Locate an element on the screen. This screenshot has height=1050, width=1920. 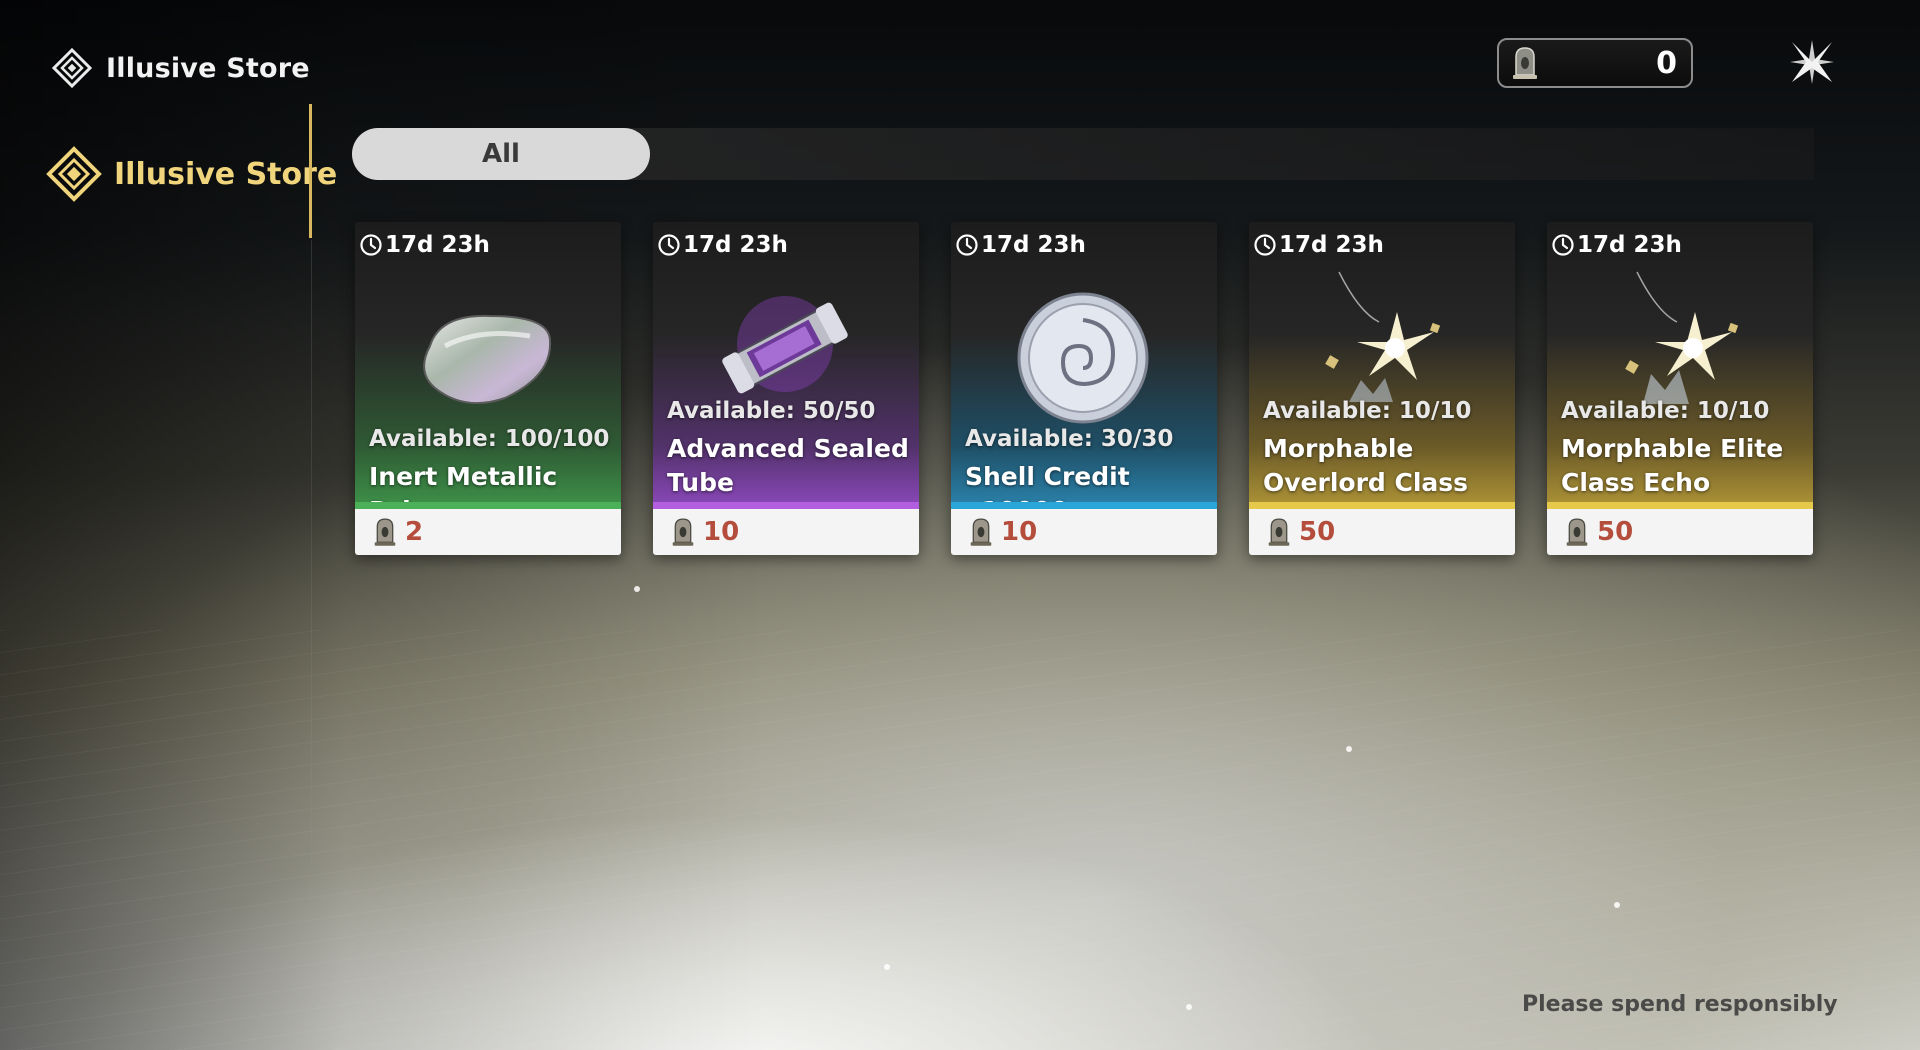
store-diamond-icon is located at coordinates (74, 174).